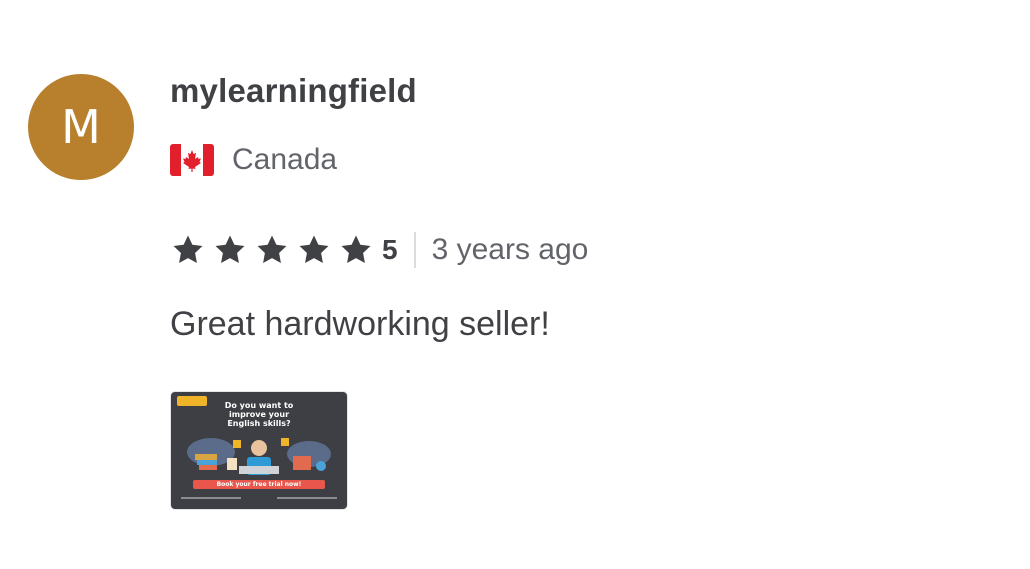 This screenshot has width=1030, height=569. Describe the element at coordinates (259, 500) in the screenshot. I see `attachment-footer` at that location.